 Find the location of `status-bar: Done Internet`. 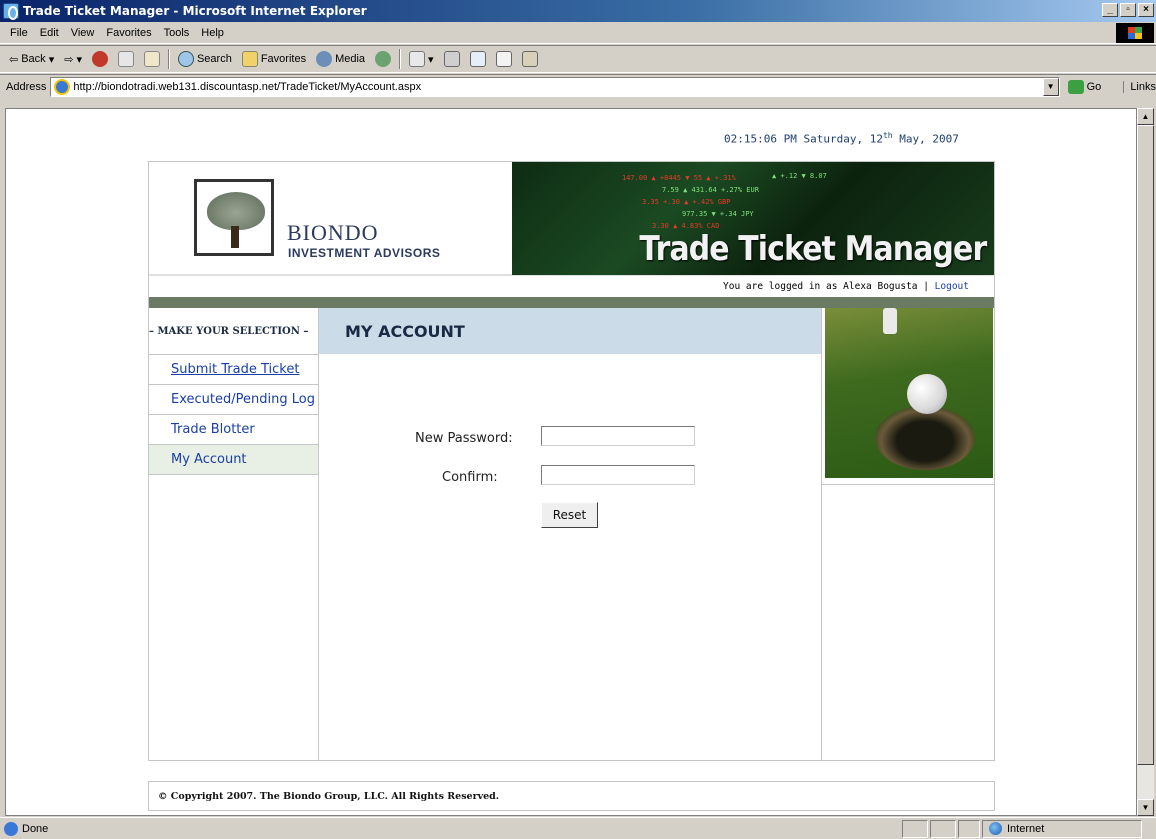

status-bar: Done Internet is located at coordinates (578, 828).